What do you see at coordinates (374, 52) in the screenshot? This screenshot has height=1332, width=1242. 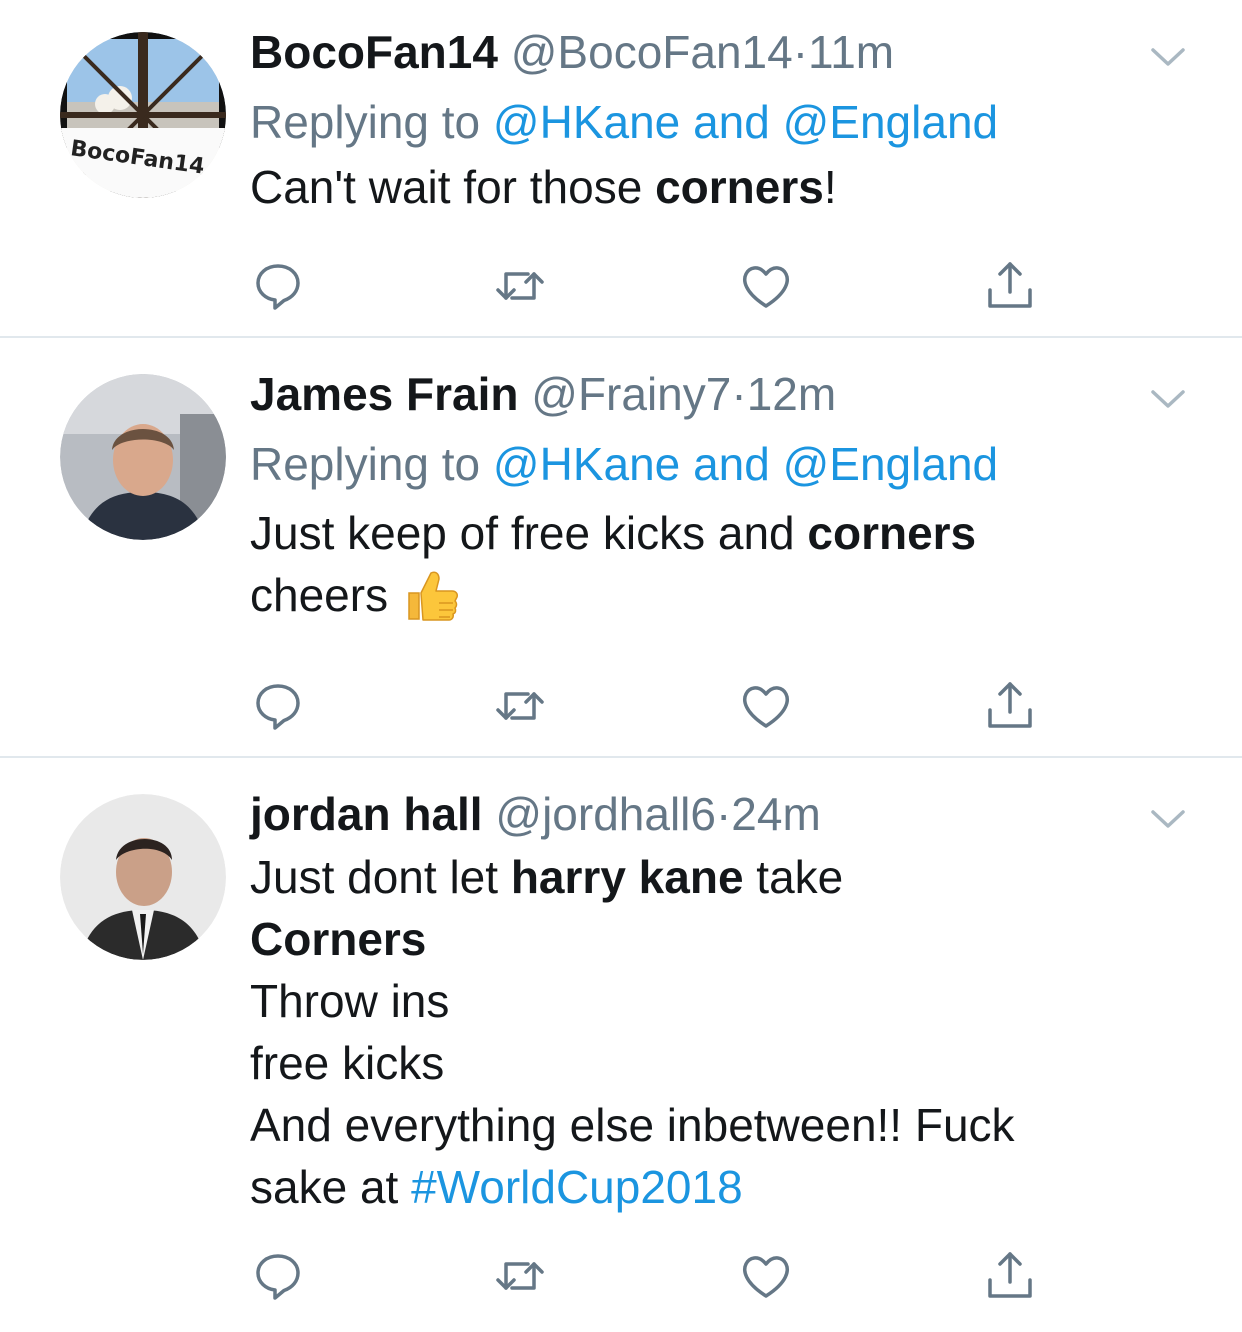 I see `display-name: BocoFan14` at bounding box center [374, 52].